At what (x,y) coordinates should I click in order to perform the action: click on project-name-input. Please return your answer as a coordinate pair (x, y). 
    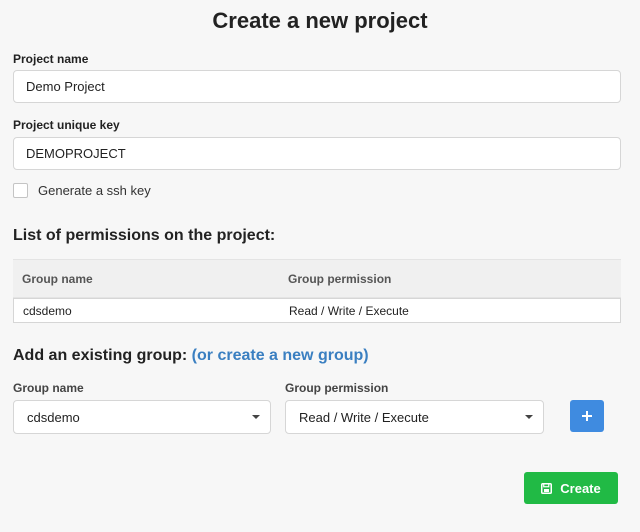
    Looking at the image, I should click on (317, 86).